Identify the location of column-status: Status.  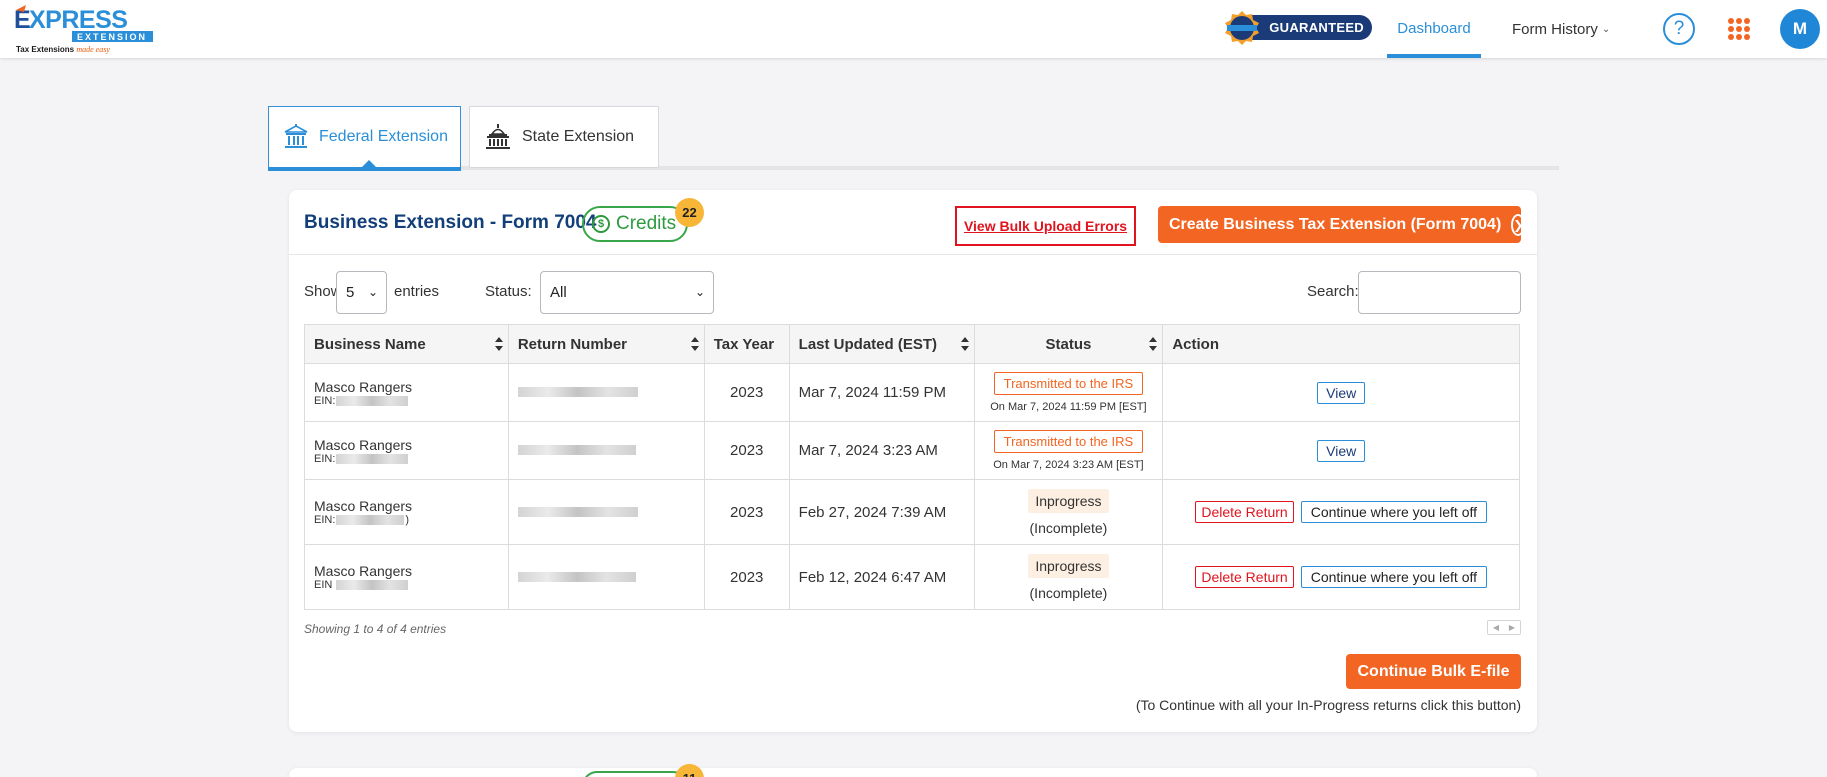
(1068, 344).